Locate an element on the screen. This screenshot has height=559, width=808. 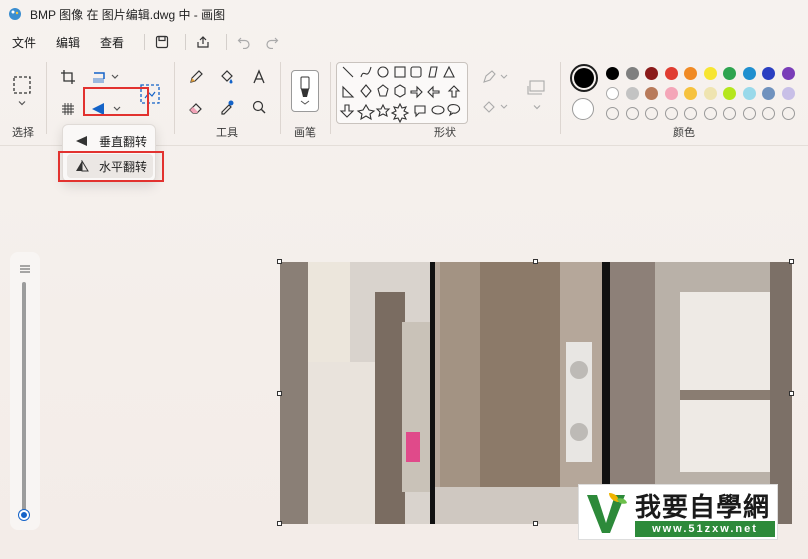
text-icon is located at coordinates (259, 77).